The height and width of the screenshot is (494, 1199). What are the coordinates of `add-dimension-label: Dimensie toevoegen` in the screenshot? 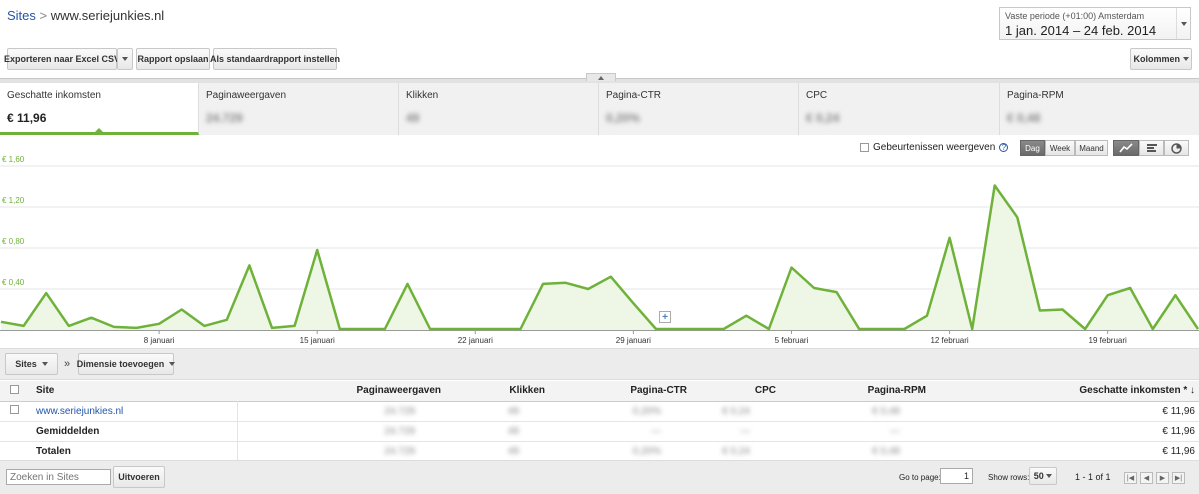 It's located at (120, 364).